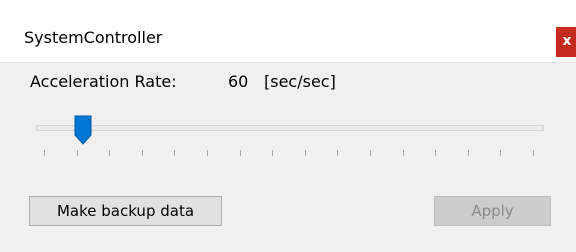 The image size is (576, 252). I want to click on acceleration-rate-label: Acceleration Rate:, so click(103, 81).